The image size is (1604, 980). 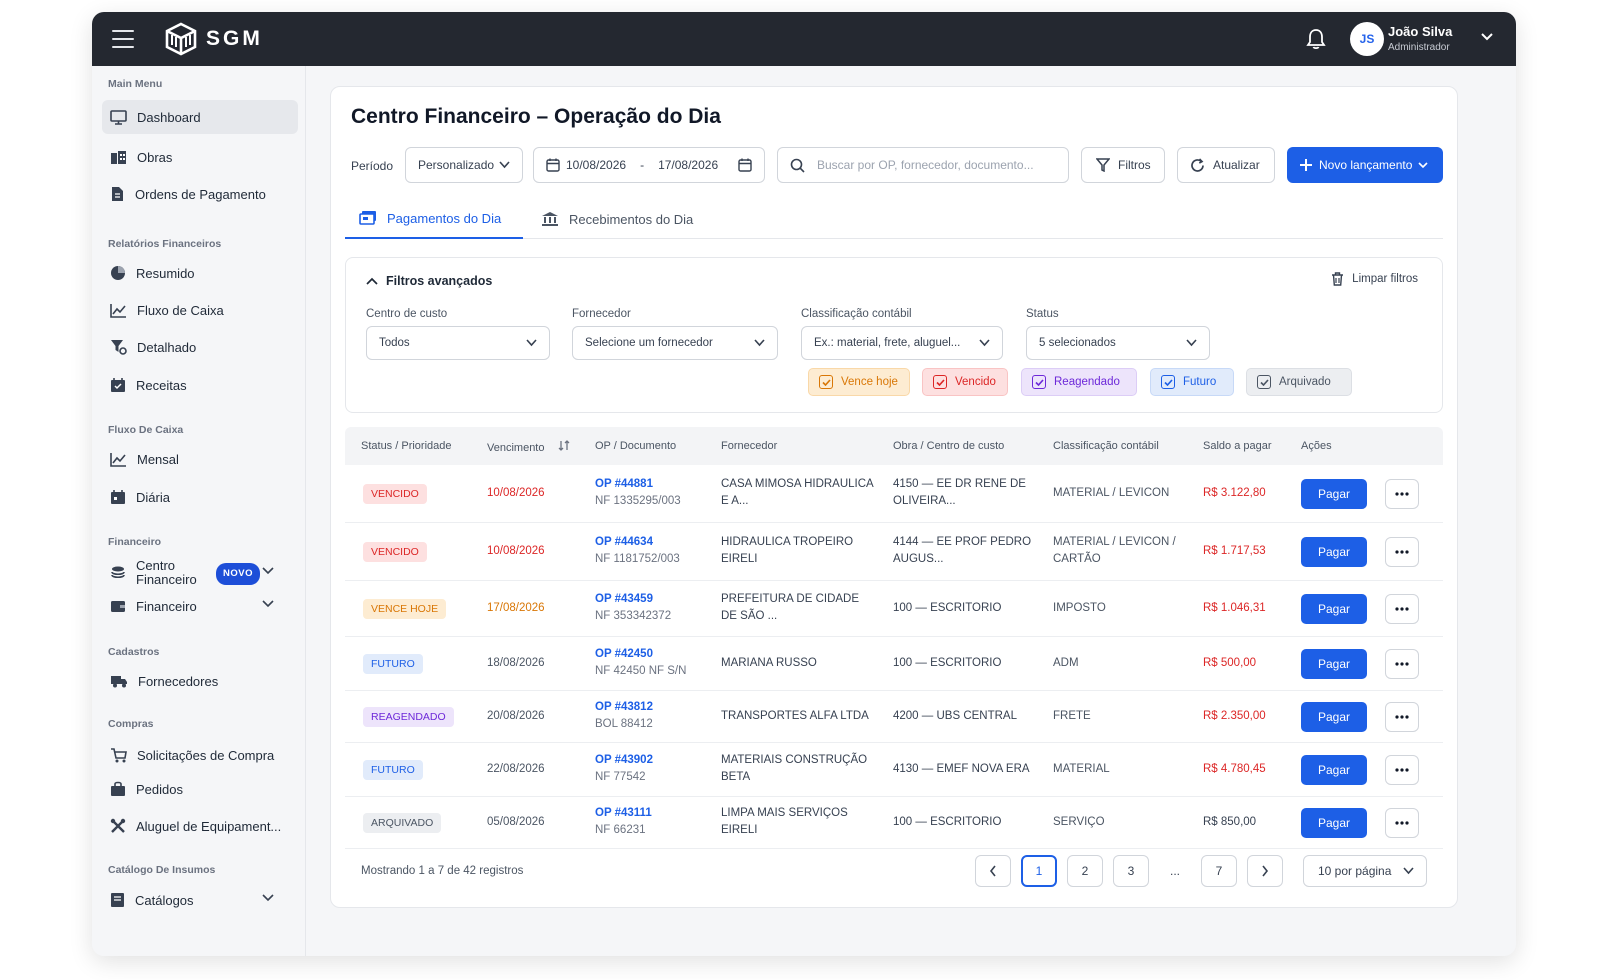 I want to click on cost-center: 100 — ESCRITORIO, so click(x=947, y=608).